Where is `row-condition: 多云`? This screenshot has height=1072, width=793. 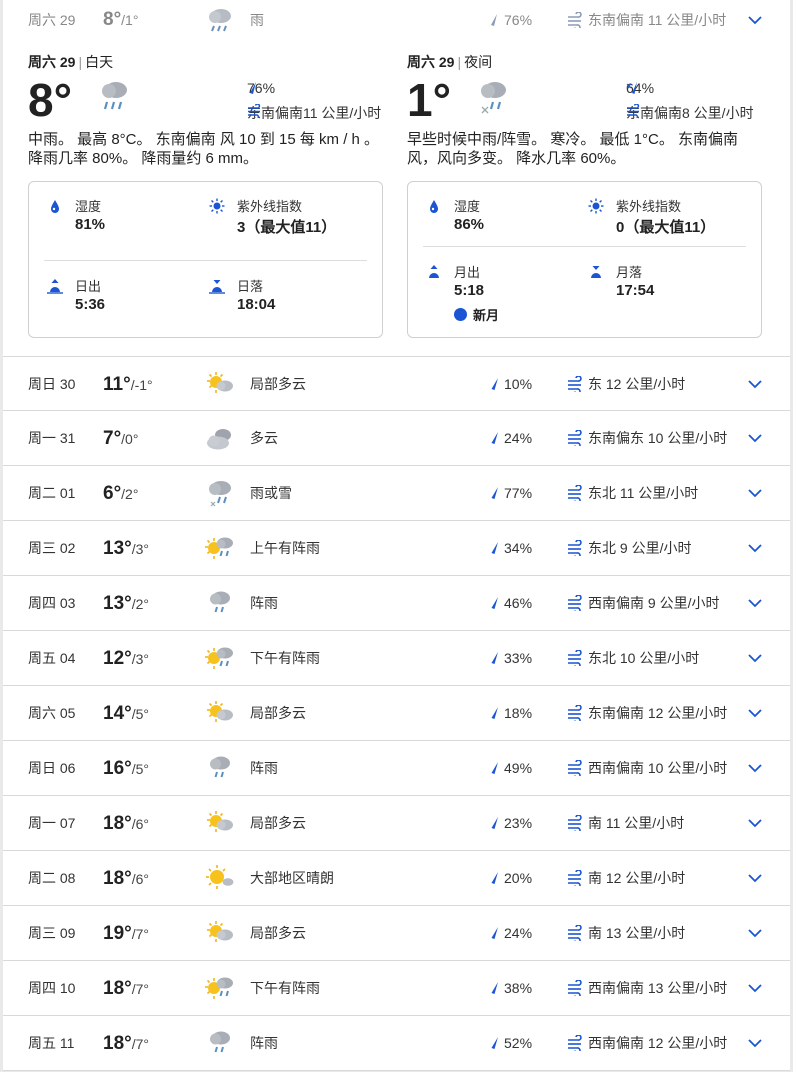 row-condition: 多云 is located at coordinates (264, 438).